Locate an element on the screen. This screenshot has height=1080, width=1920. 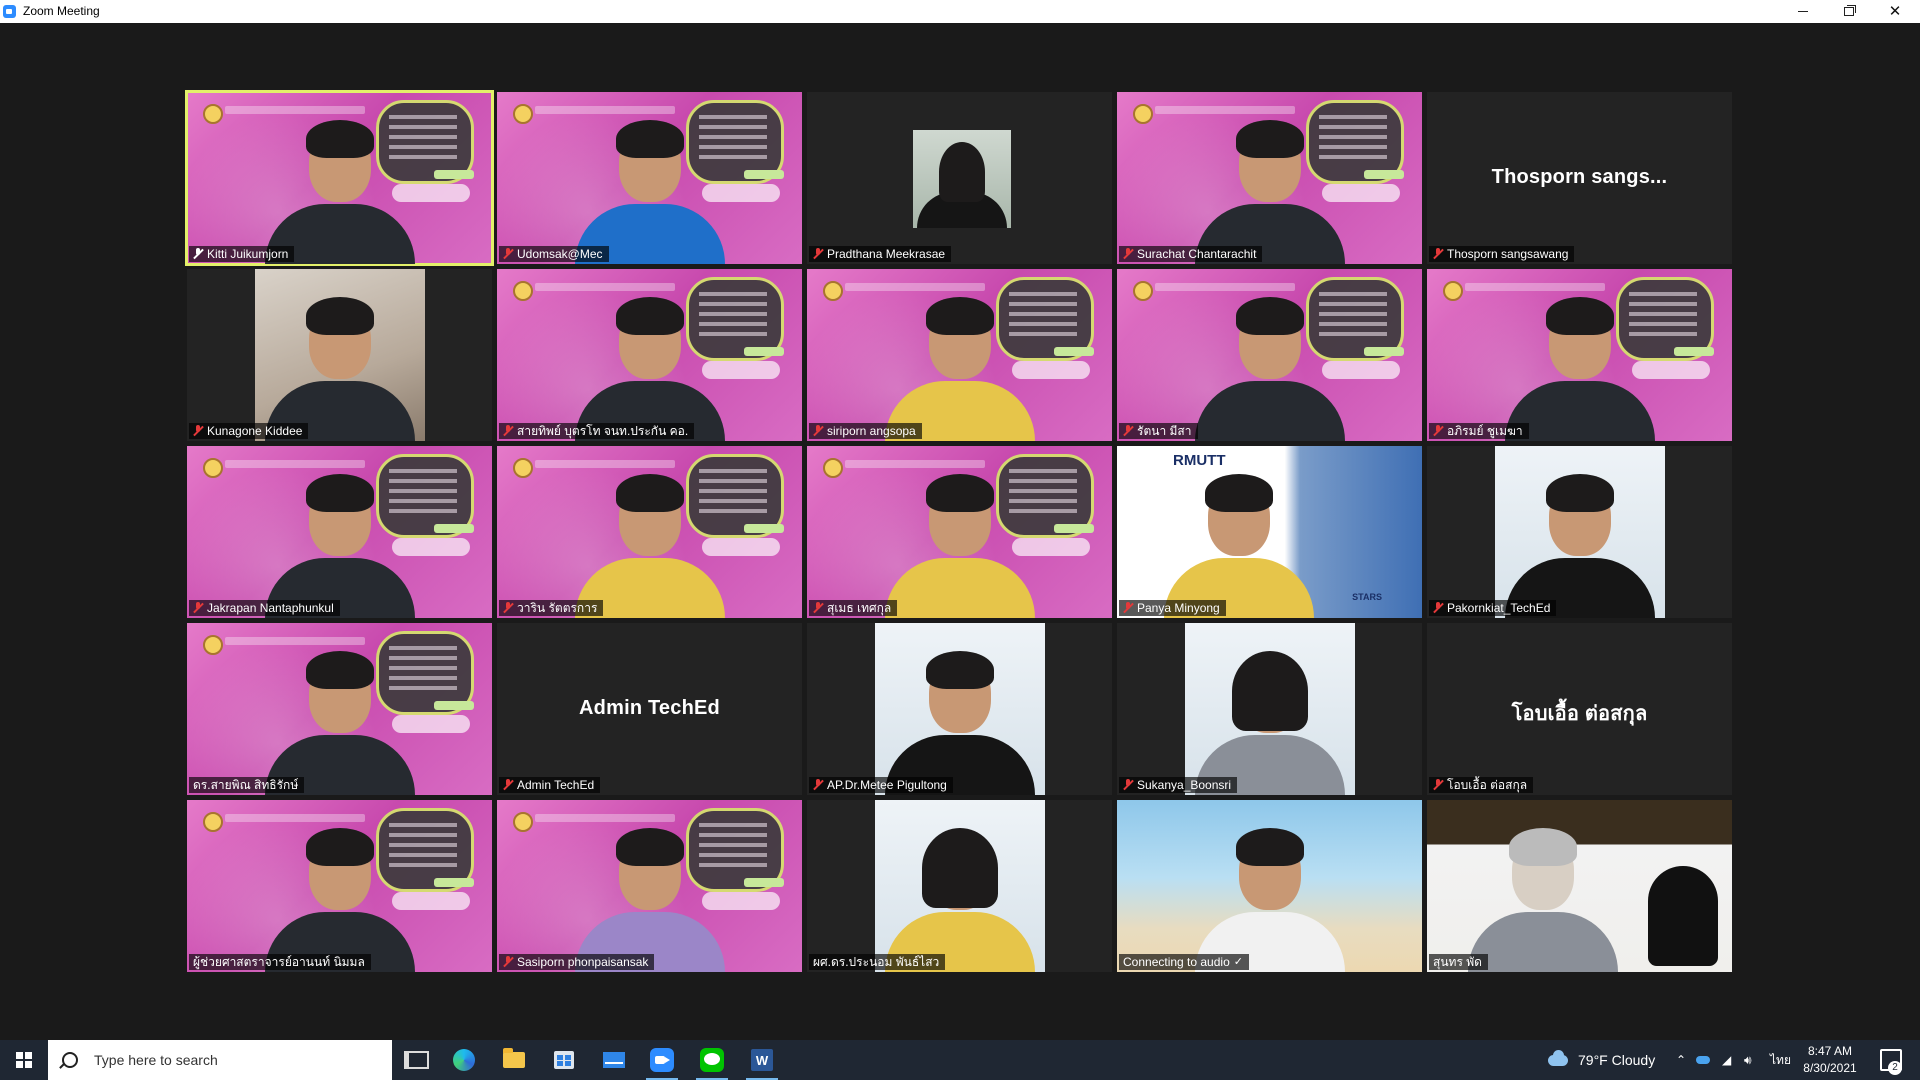
cloud-icon is located at coordinates (1558, 1057).